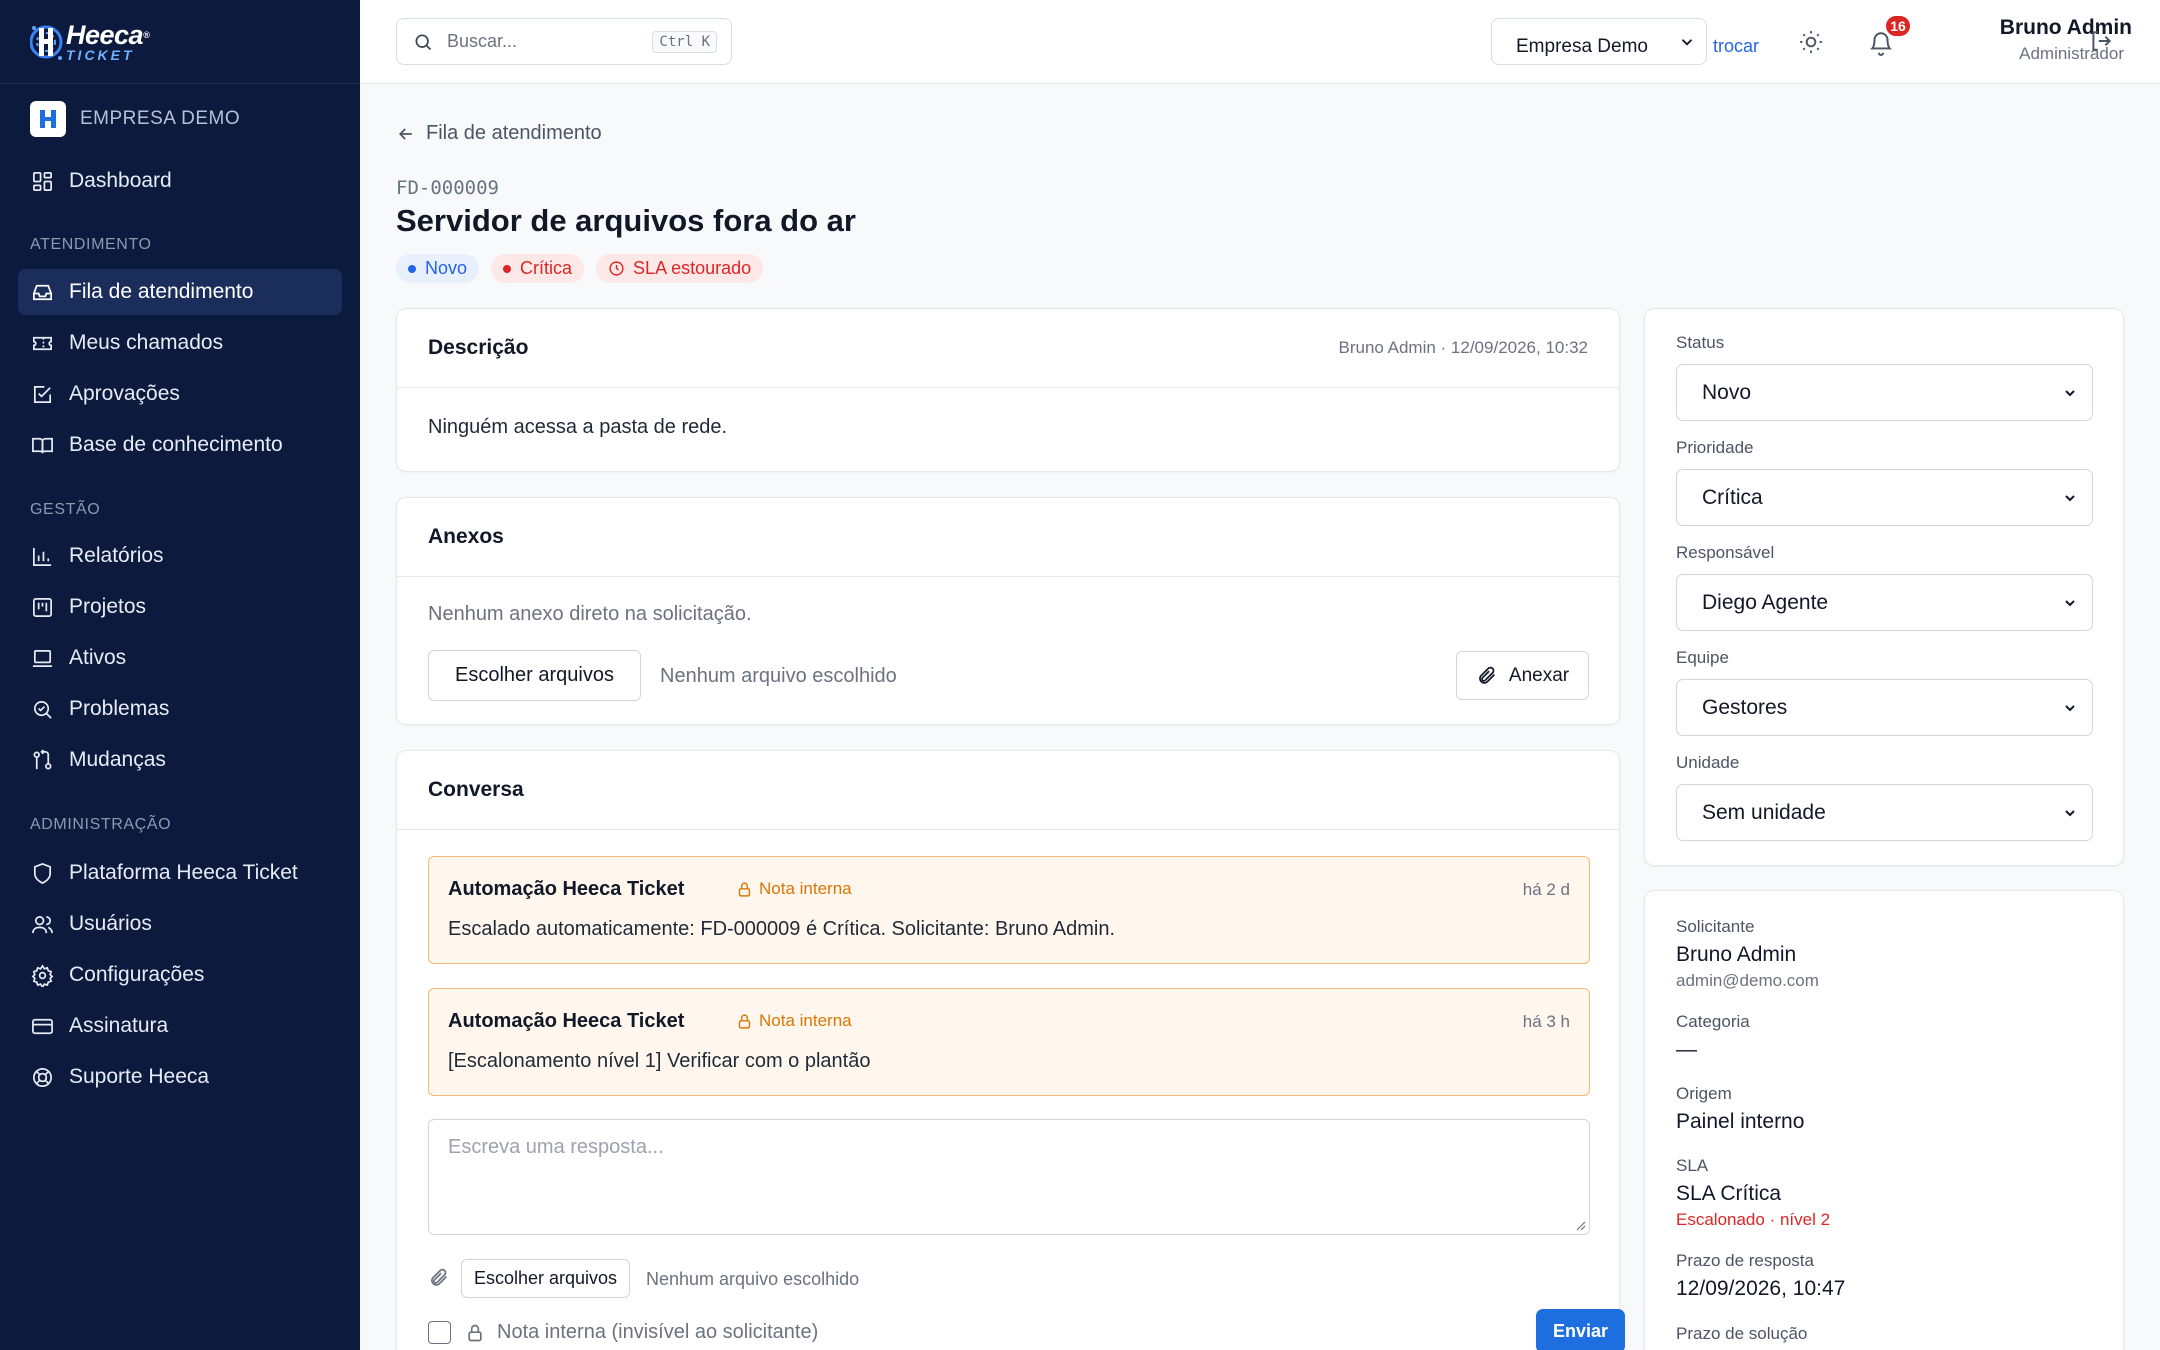  What do you see at coordinates (1539, 675) in the screenshot?
I see `attach-button-label: Anexar` at bounding box center [1539, 675].